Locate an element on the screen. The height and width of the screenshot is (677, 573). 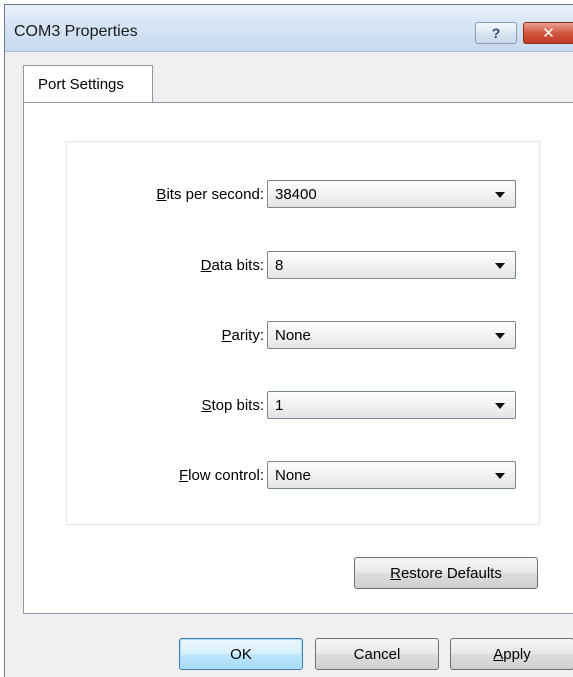
restore-defaults-button: Restore Defaults is located at coordinates (446, 573).